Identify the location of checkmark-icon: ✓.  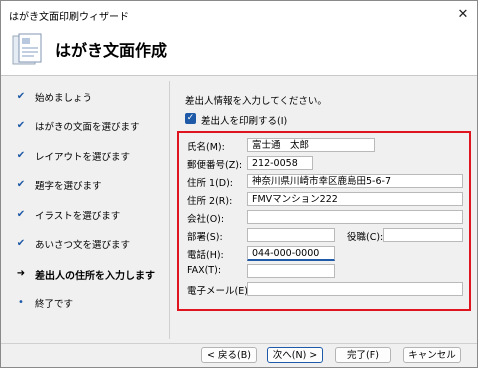
(190, 118).